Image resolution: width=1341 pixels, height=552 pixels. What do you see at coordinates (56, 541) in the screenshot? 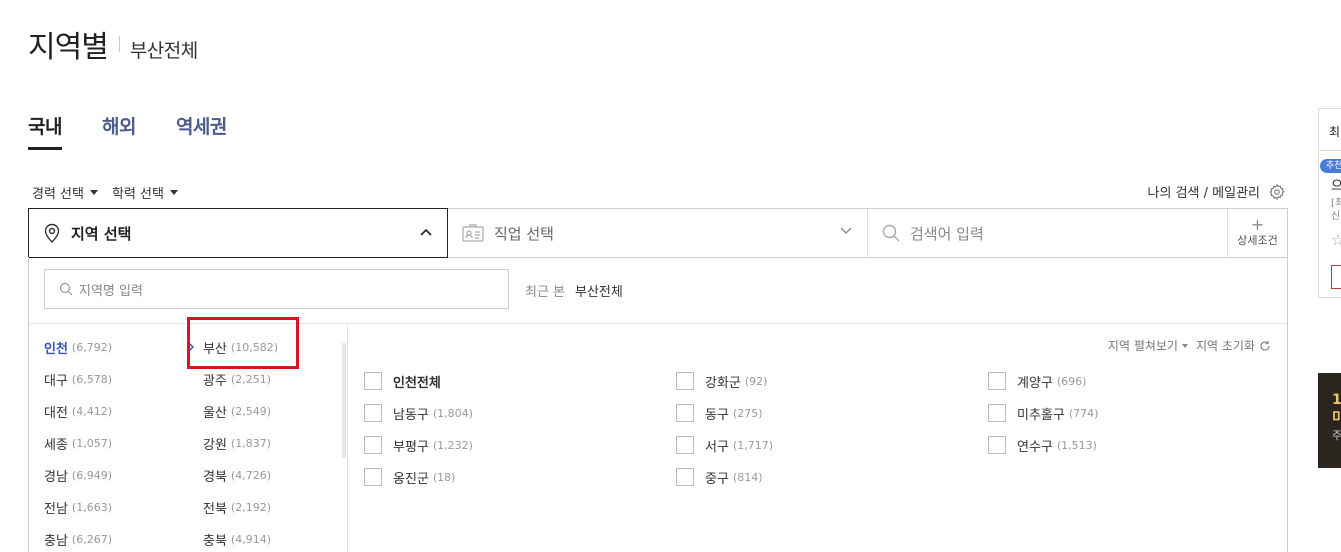
I see `region-item-name: 충남` at bounding box center [56, 541].